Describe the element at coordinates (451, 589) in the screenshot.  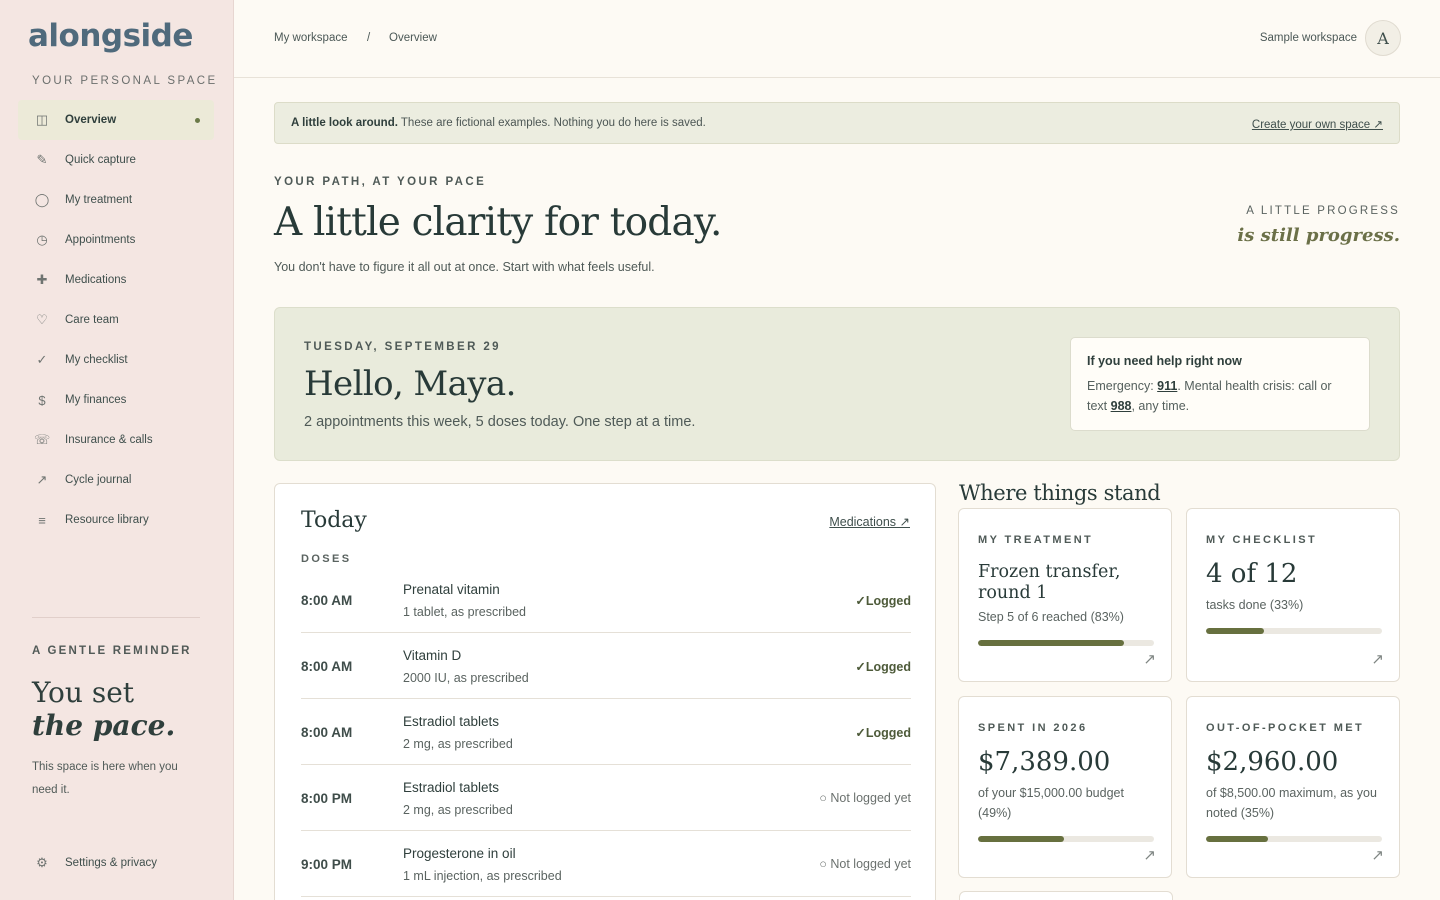
I see `dose-name: Prenatal vitamin` at that location.